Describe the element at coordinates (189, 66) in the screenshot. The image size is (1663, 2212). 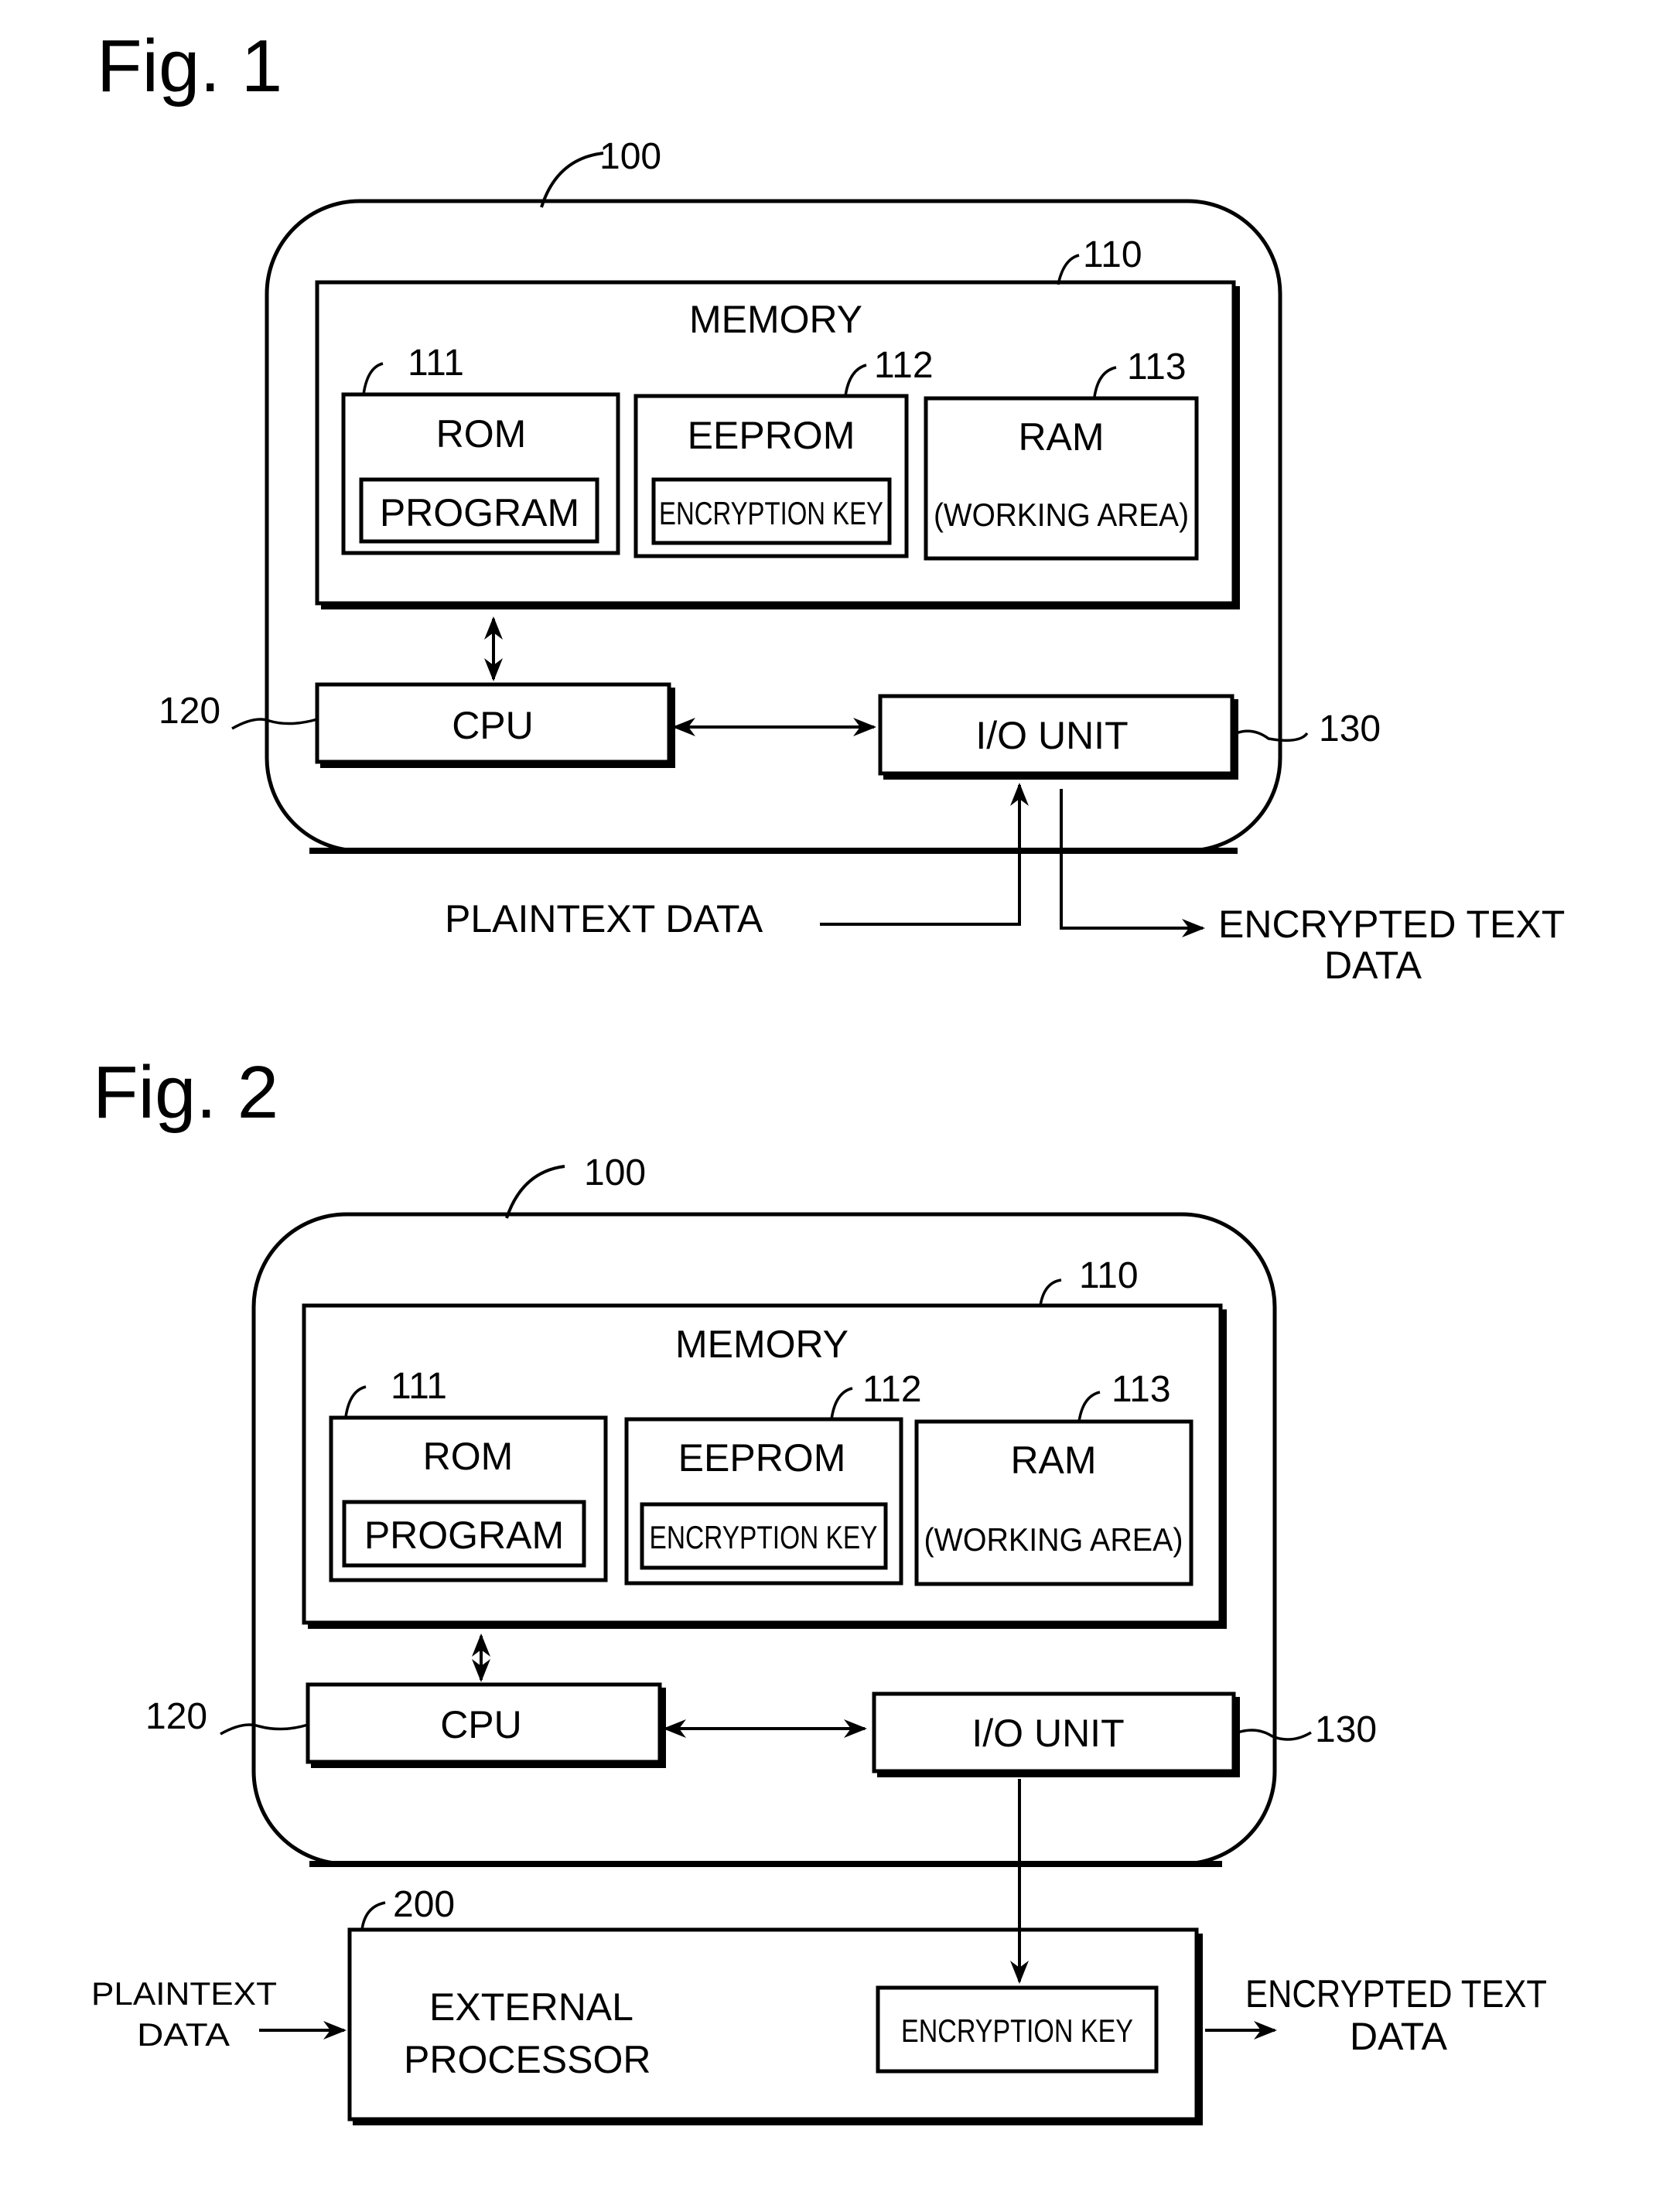
I see `figure-1-title: Fig. 1` at that location.